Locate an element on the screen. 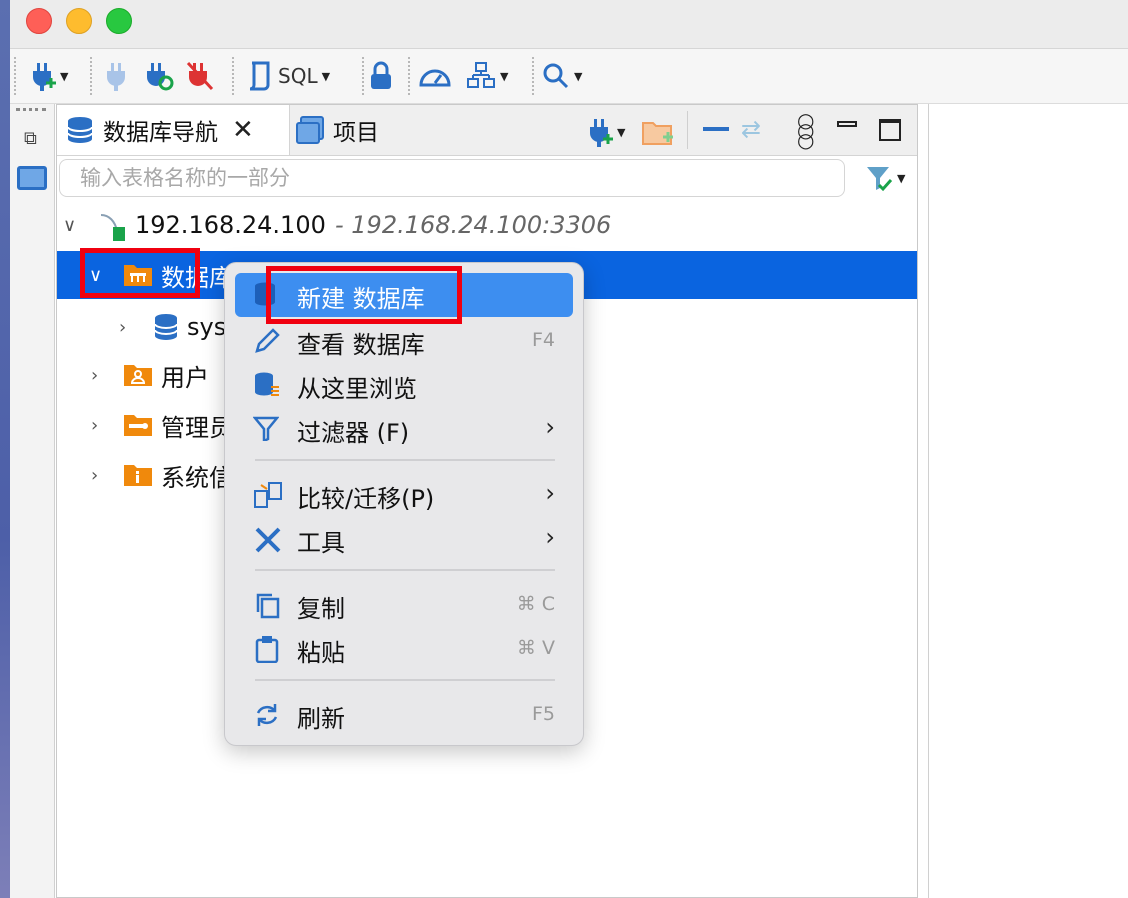 Image resolution: width=1128 pixels, height=898 pixels. lock-icon is located at coordinates (381, 75).